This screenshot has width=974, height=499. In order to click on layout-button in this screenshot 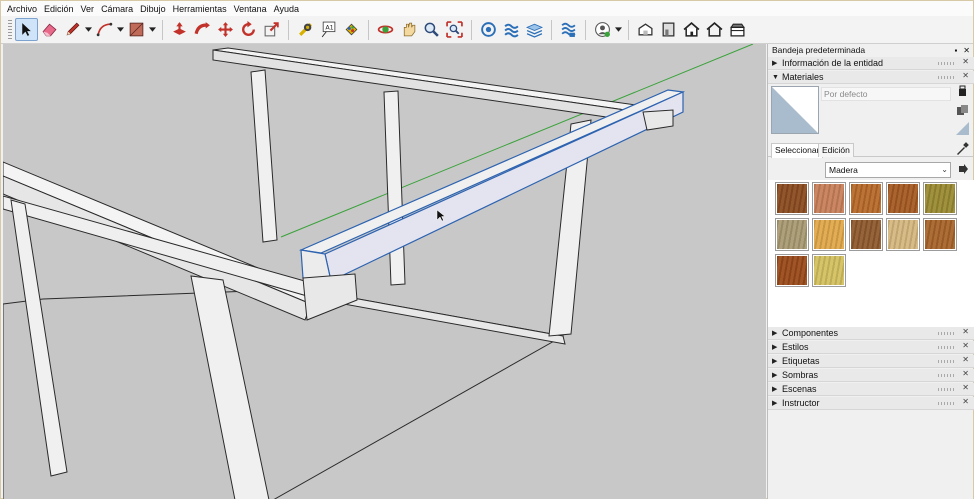, I will do `click(534, 29)`.